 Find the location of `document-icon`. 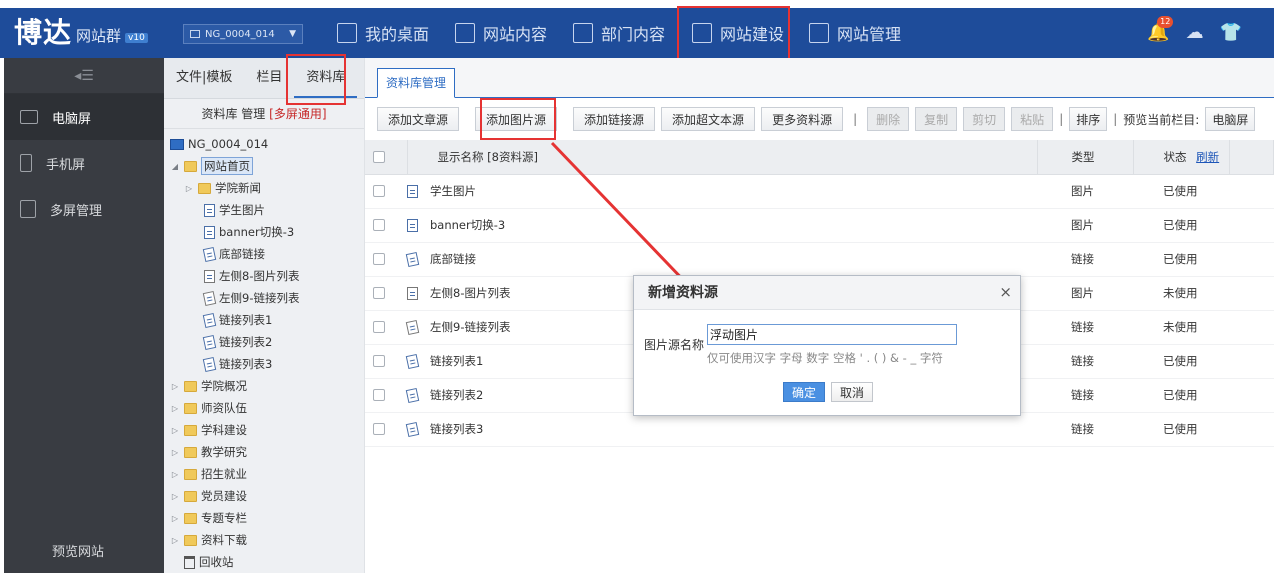

document-icon is located at coordinates (412, 225).